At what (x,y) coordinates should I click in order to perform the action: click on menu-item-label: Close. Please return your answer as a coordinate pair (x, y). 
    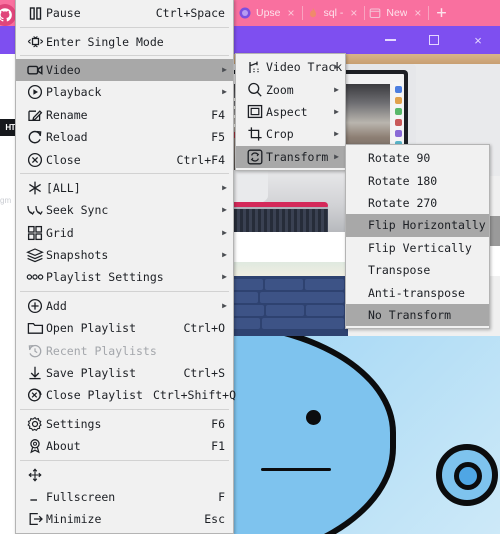
    Looking at the image, I should click on (63, 159).